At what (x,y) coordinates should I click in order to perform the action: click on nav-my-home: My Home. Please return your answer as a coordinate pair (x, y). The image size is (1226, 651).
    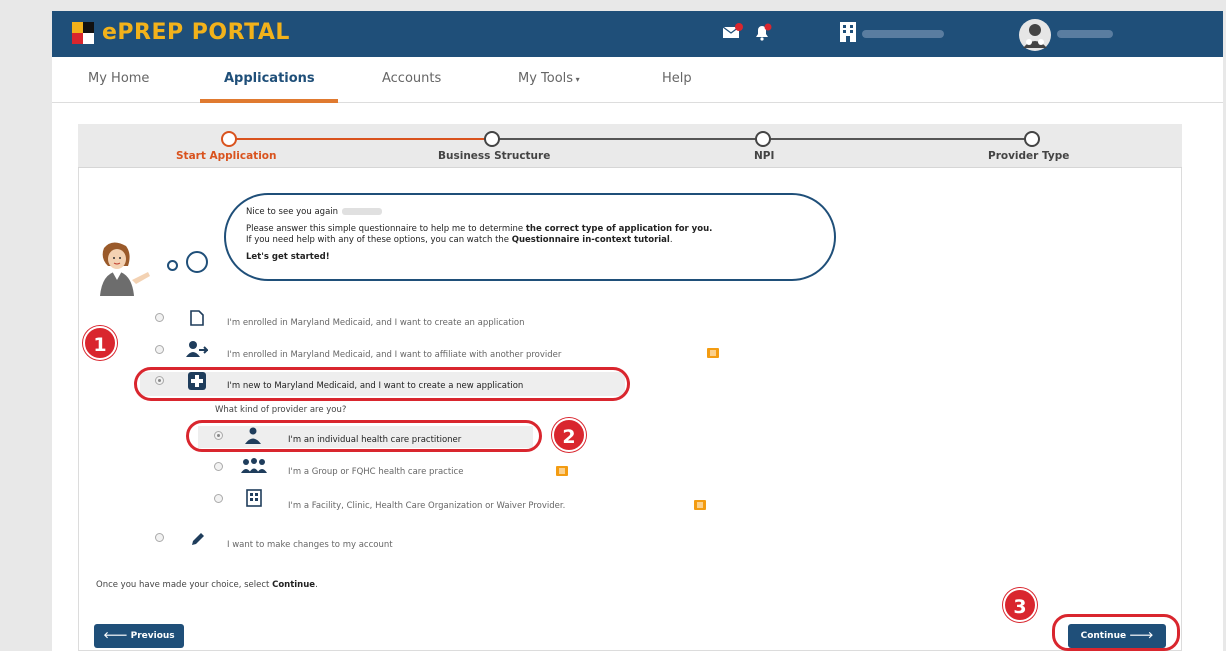
    Looking at the image, I should click on (118, 78).